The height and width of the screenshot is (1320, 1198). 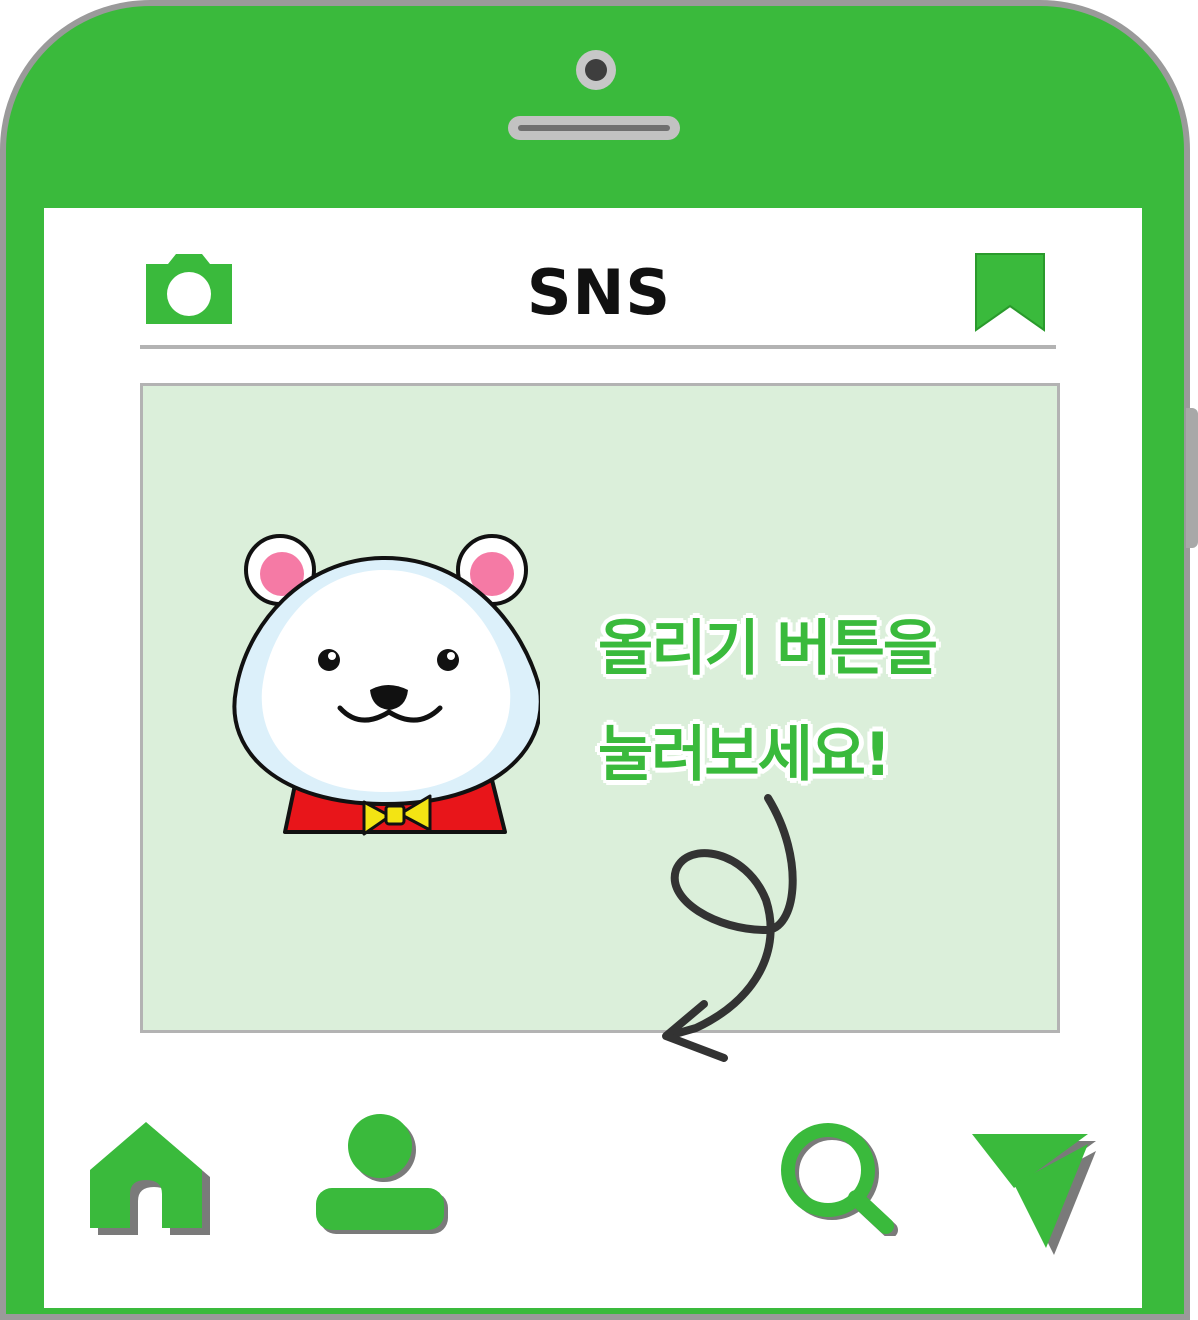 What do you see at coordinates (1034, 1194) in the screenshot?
I see `send-icon` at bounding box center [1034, 1194].